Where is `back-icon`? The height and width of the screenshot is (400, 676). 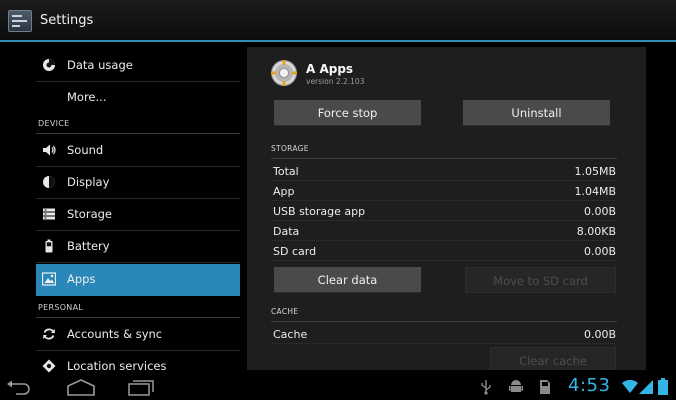 back-icon is located at coordinates (19, 388).